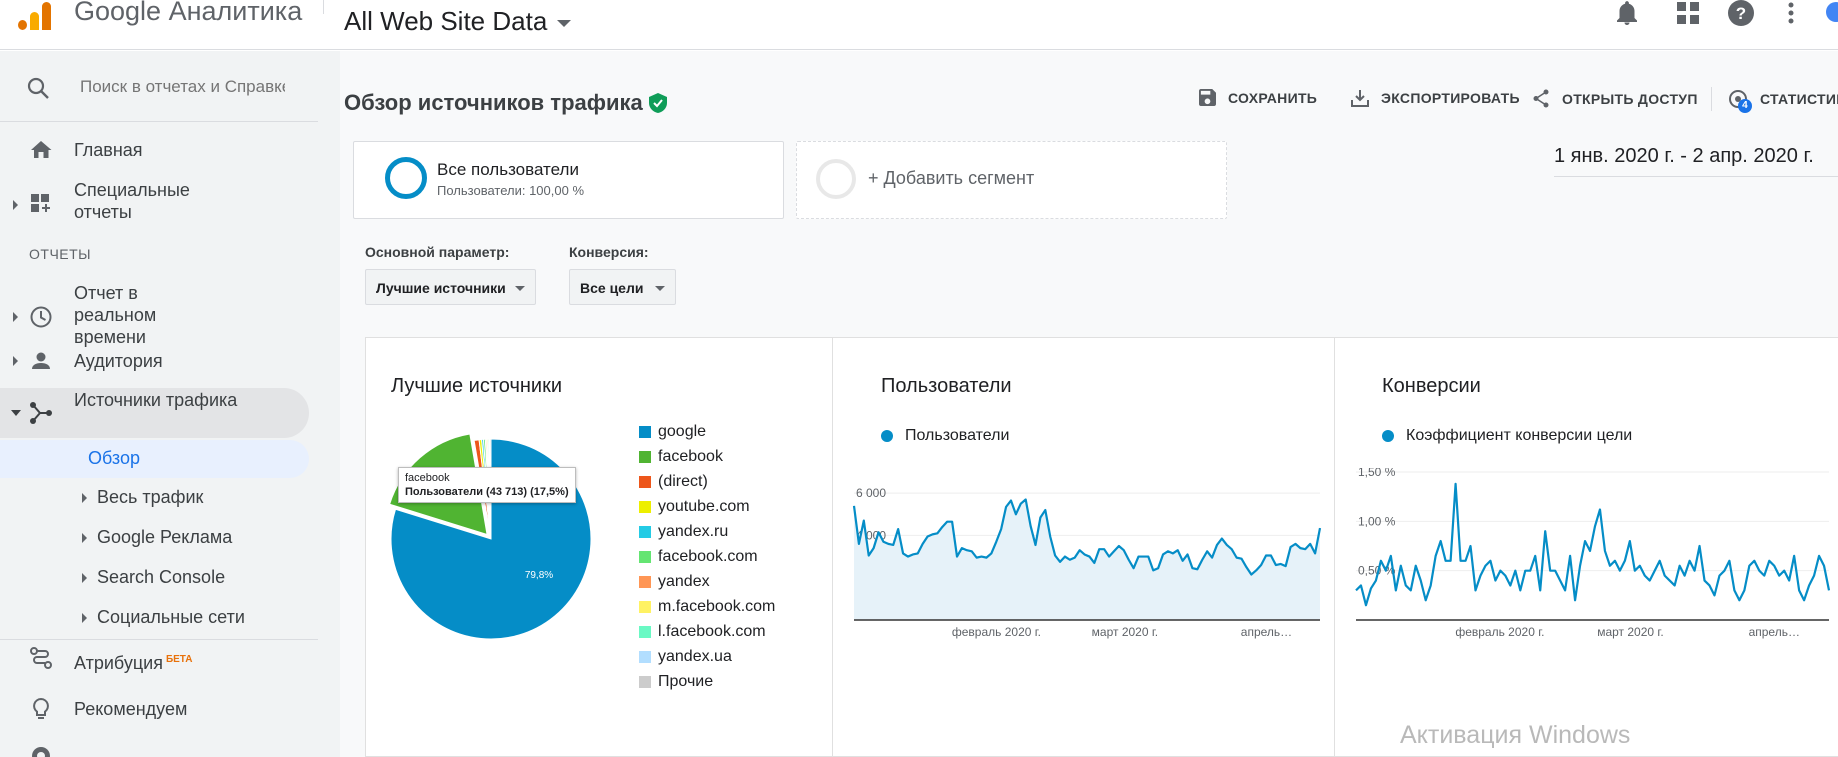  What do you see at coordinates (1688, 13) in the screenshot?
I see `apps-grid-icon` at bounding box center [1688, 13].